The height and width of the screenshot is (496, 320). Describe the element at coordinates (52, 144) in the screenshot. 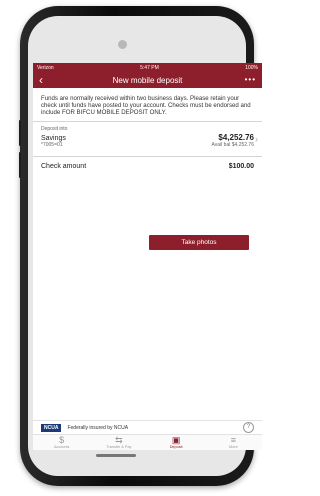

I see `account-number: *7005=01` at that location.